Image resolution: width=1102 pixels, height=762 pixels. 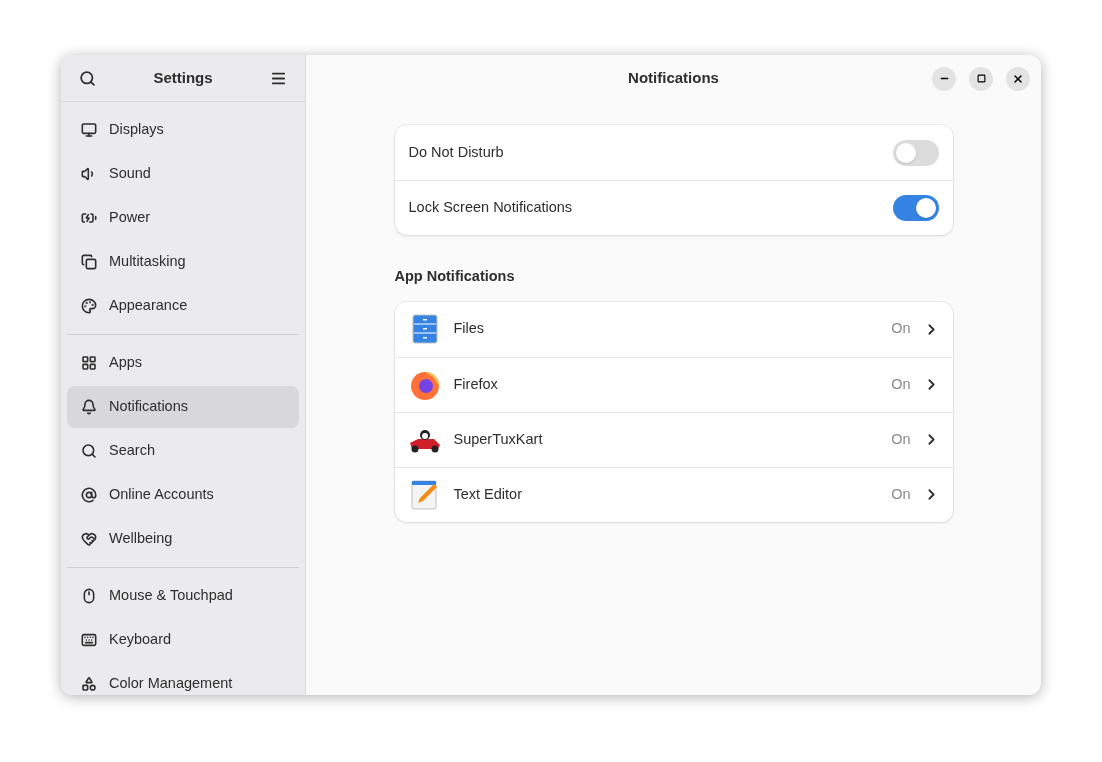 What do you see at coordinates (183, 174) in the screenshot?
I see `sidebar-item: Sound` at bounding box center [183, 174].